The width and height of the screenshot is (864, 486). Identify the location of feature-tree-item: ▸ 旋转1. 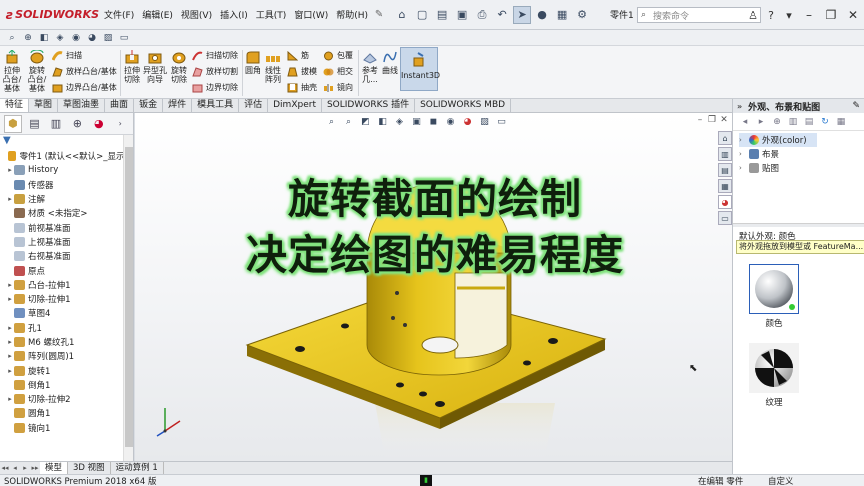
(66, 370).